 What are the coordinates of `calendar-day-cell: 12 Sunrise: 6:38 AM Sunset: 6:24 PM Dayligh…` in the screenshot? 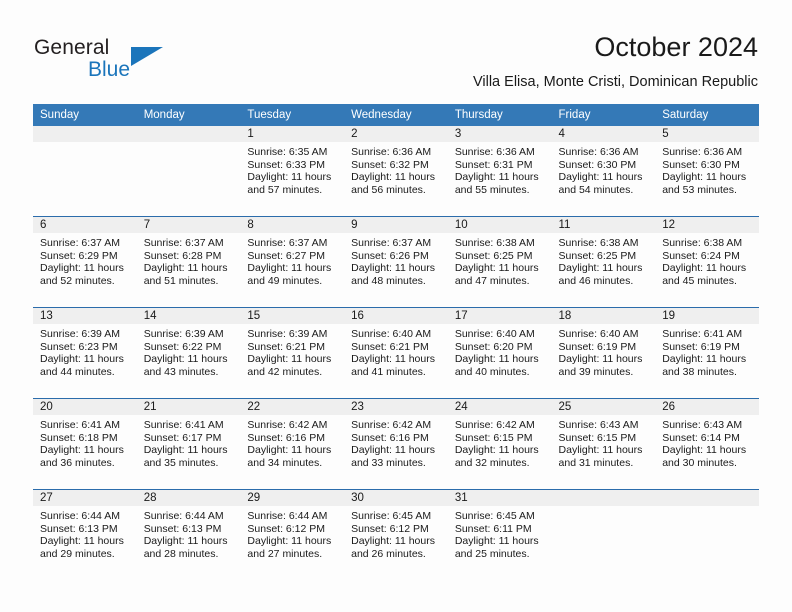 It's located at (707, 262).